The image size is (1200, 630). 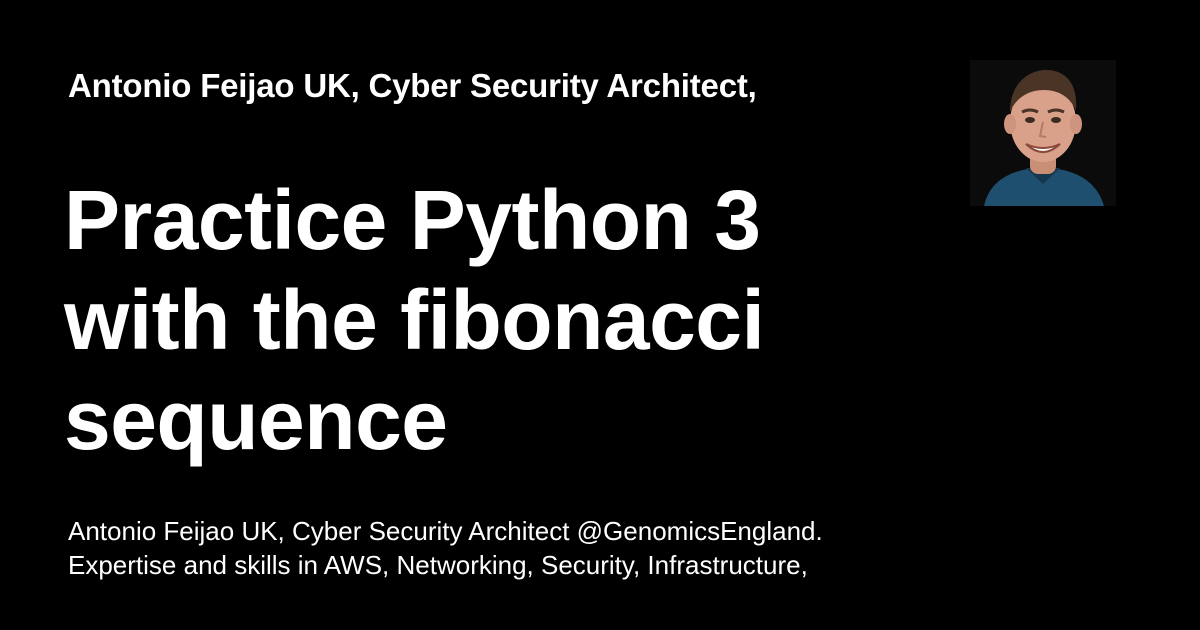 What do you see at coordinates (412, 220) in the screenshot?
I see `title-line: Practice Python 3` at bounding box center [412, 220].